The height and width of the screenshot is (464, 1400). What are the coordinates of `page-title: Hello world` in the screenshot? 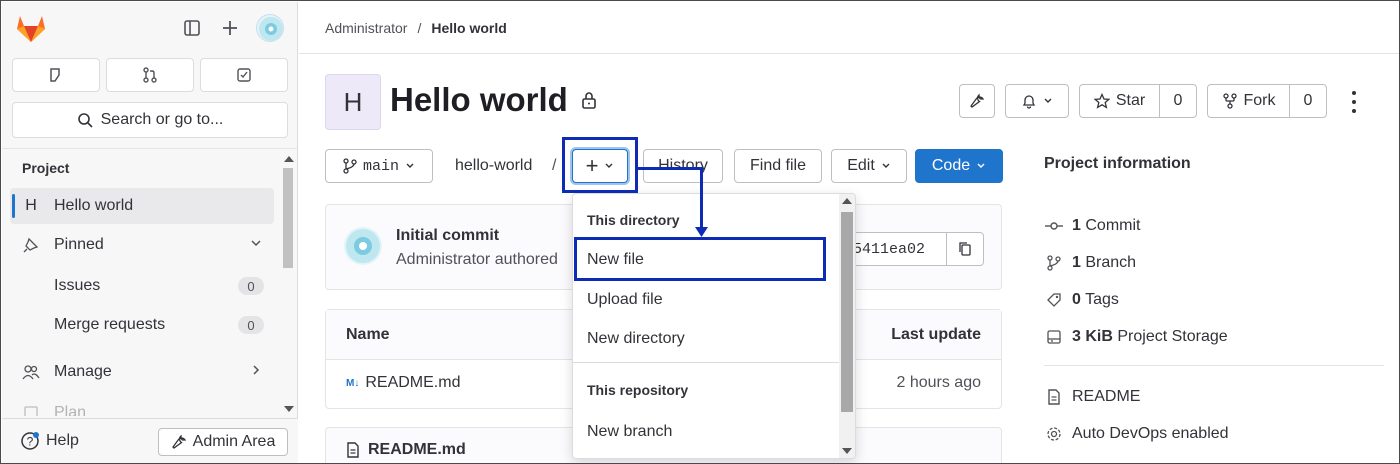 It's located at (494, 100).